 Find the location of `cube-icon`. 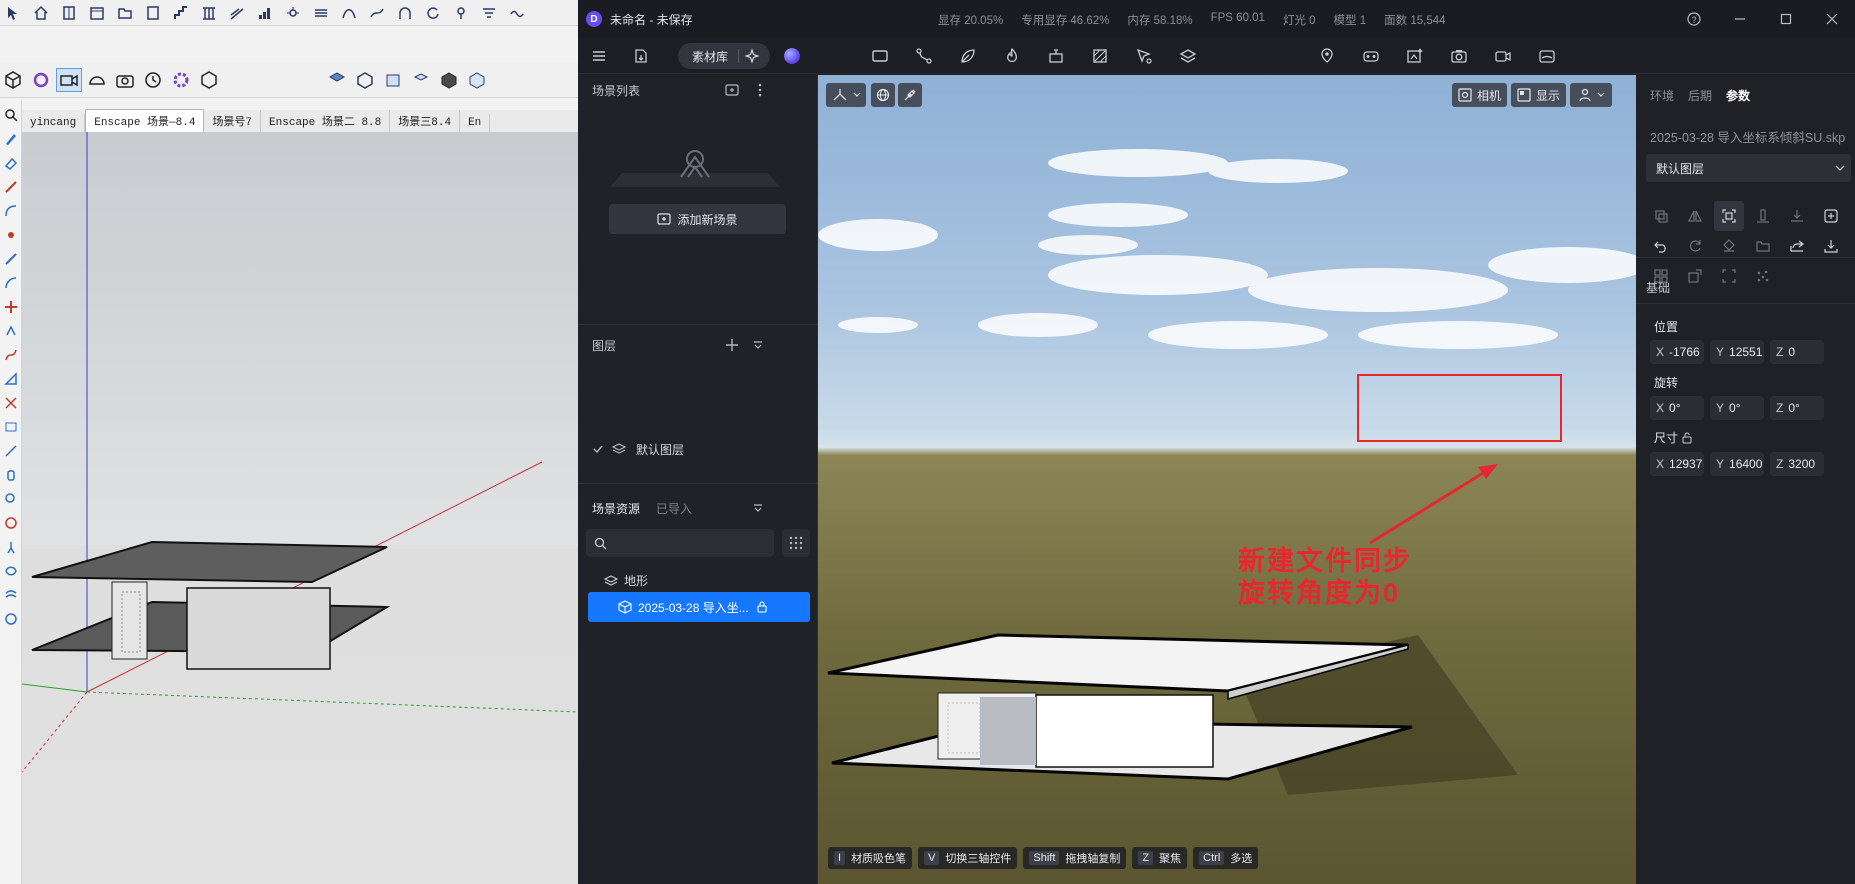

cube-icon is located at coordinates (13, 80).